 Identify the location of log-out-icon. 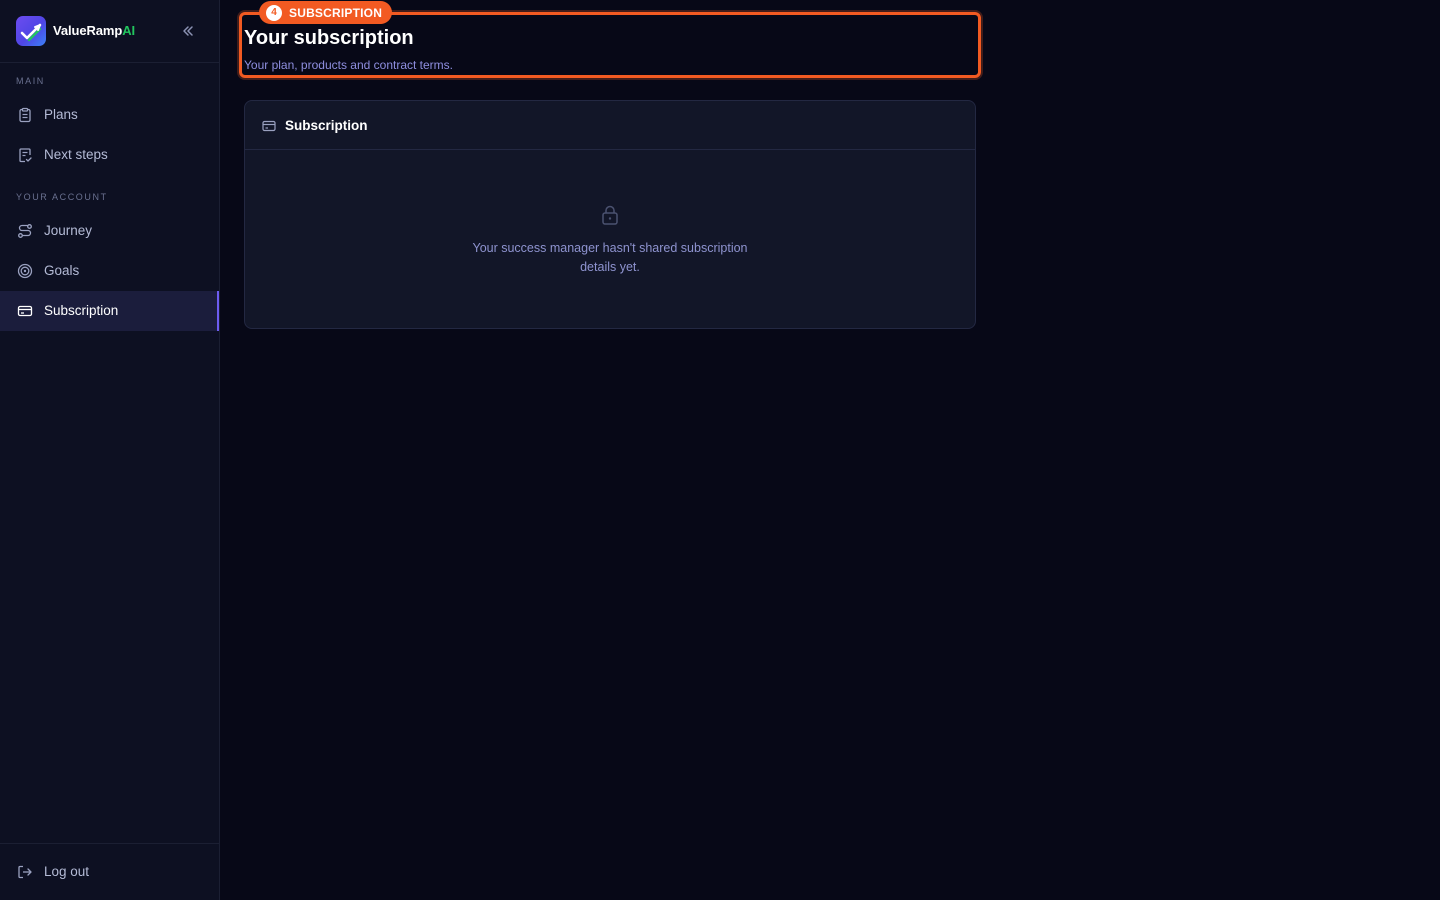
(25, 872).